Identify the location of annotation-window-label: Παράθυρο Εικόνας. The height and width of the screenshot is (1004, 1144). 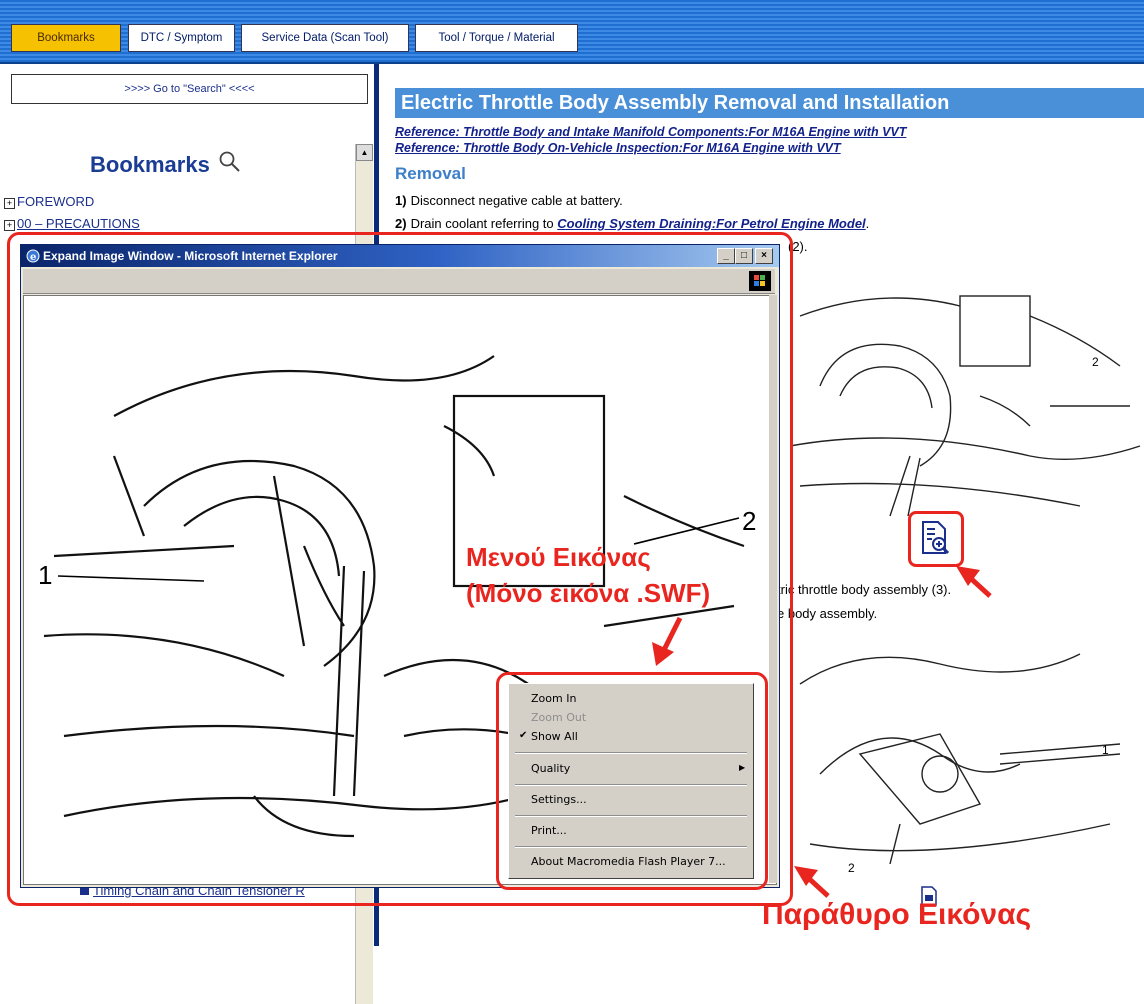
(897, 914).